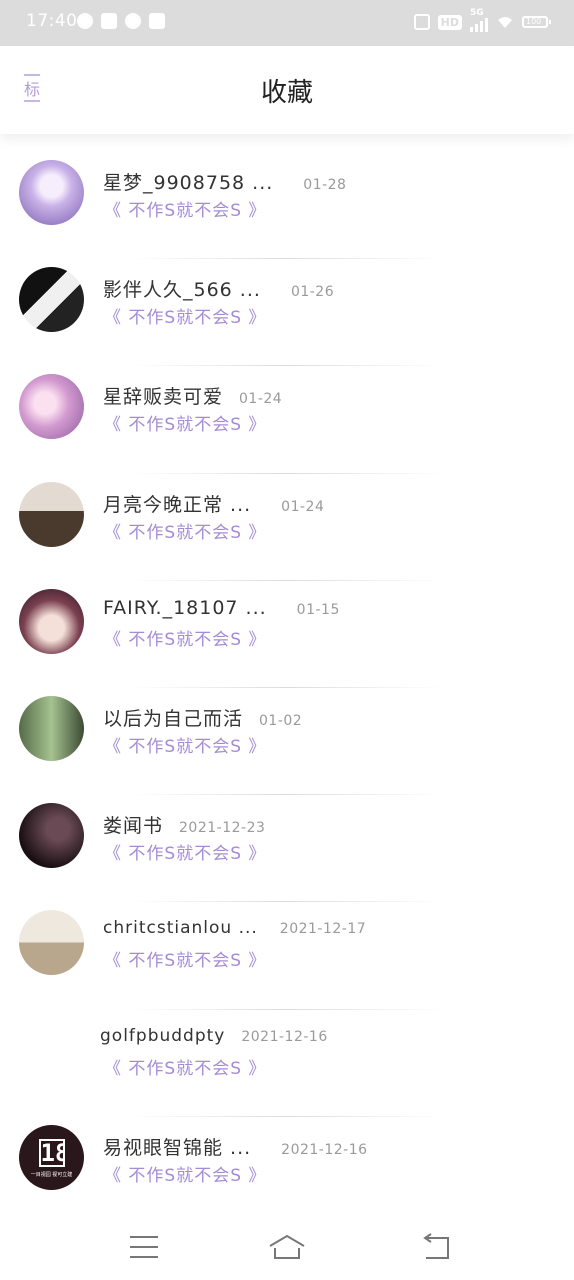 Image resolution: width=574 pixels, height=1280 pixels. I want to click on battery-icon: 100, so click(536, 22).